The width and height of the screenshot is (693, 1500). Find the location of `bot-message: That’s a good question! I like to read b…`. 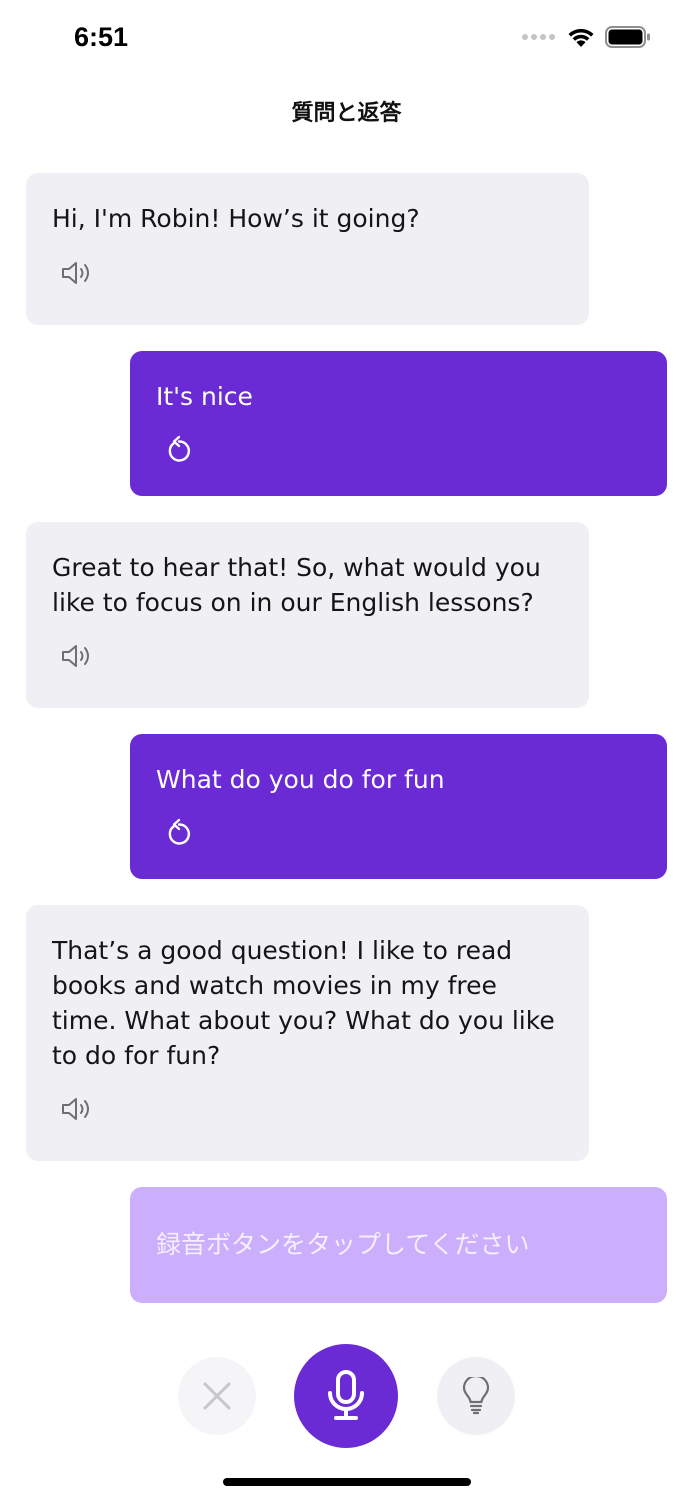

bot-message: That’s a good question! I like to read b… is located at coordinates (307, 1033).